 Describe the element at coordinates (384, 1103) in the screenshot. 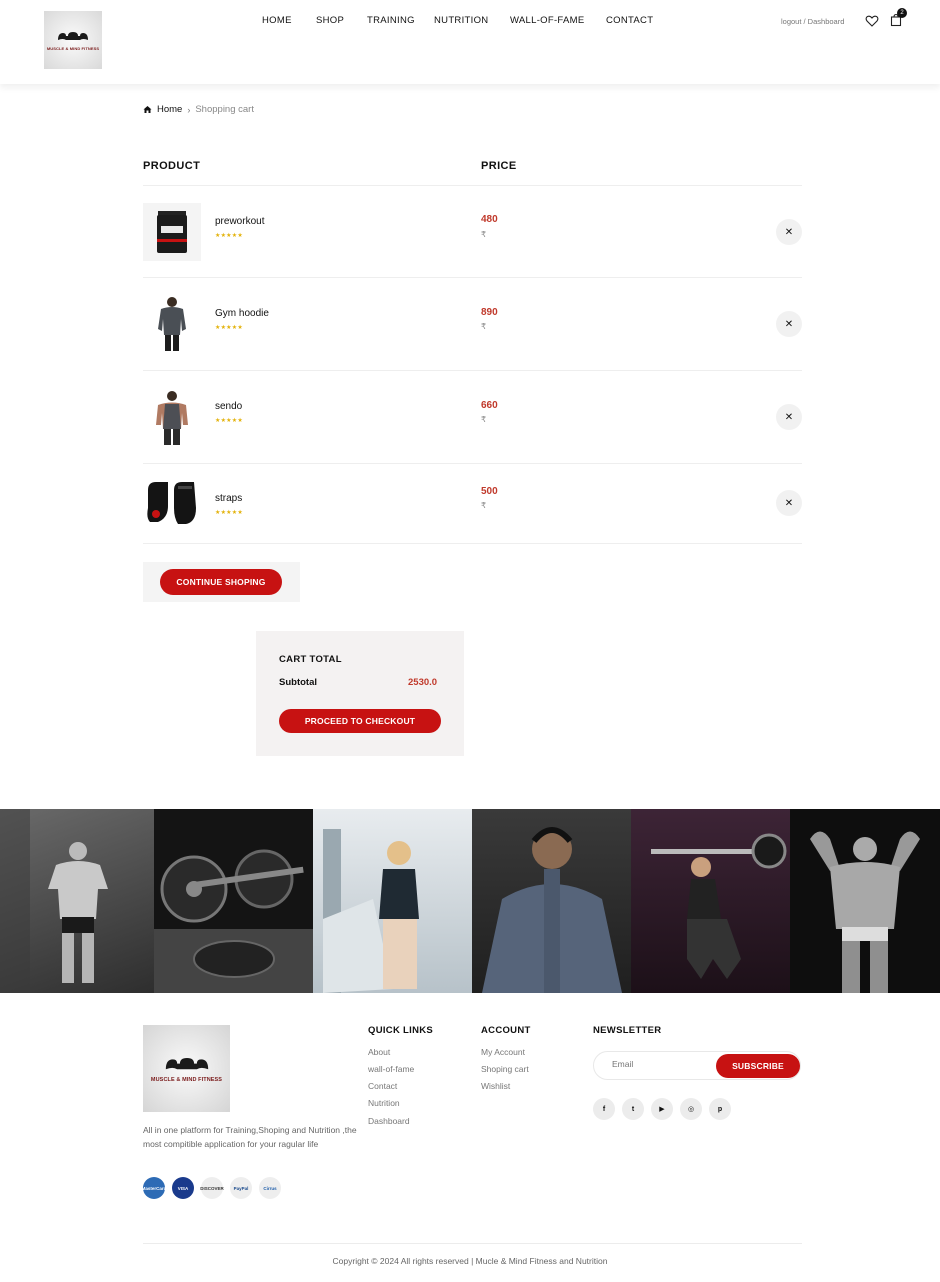

I see `footer-link-nutrition: Nutrition` at that location.